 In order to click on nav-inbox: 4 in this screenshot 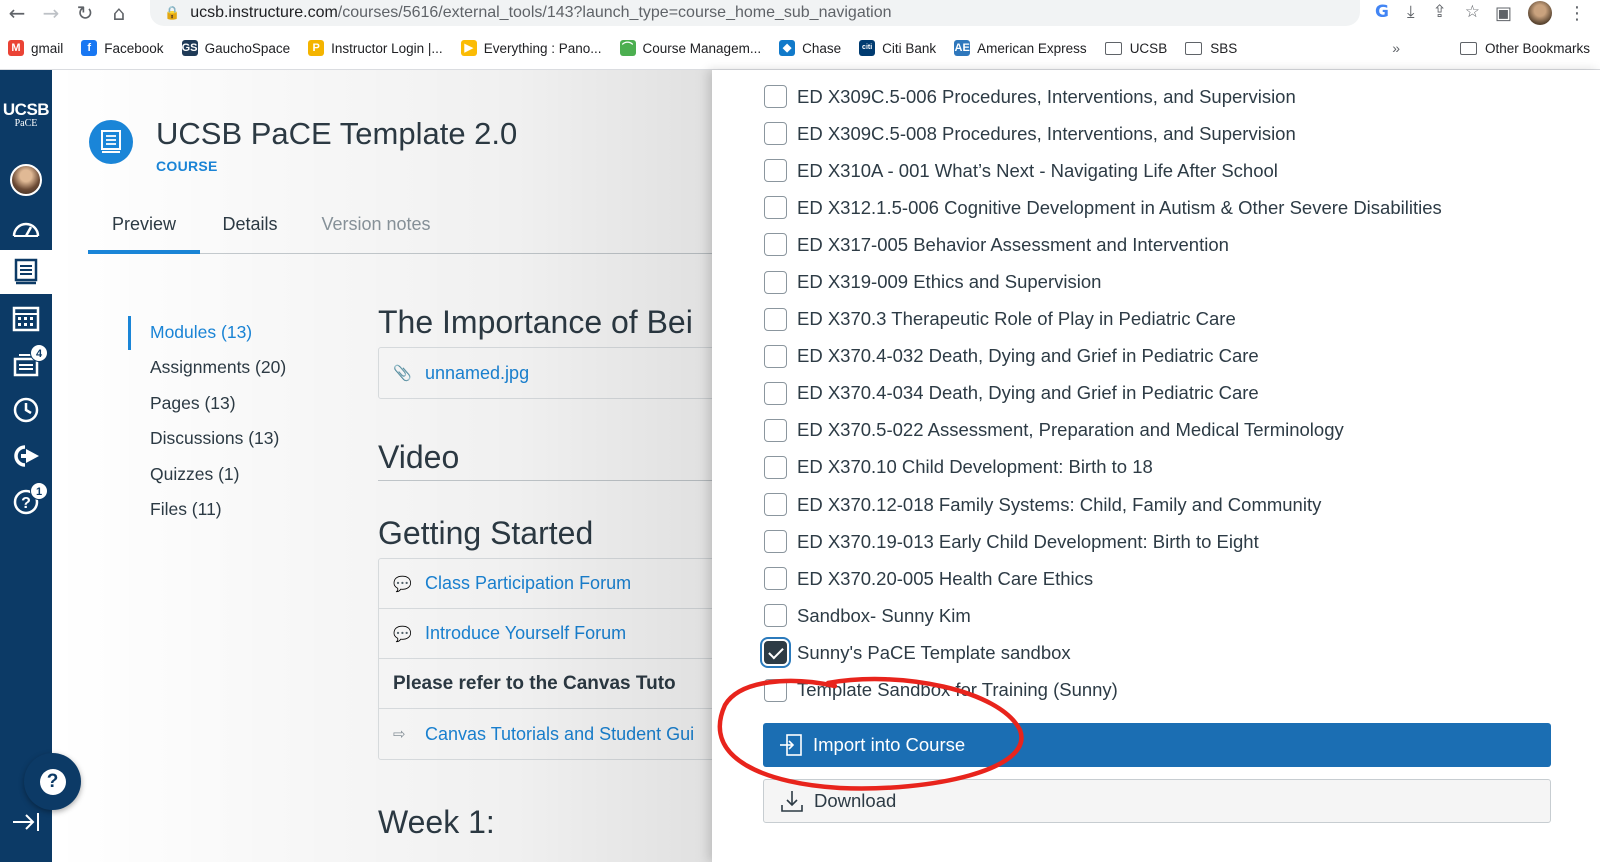, I will do `click(26, 364)`.